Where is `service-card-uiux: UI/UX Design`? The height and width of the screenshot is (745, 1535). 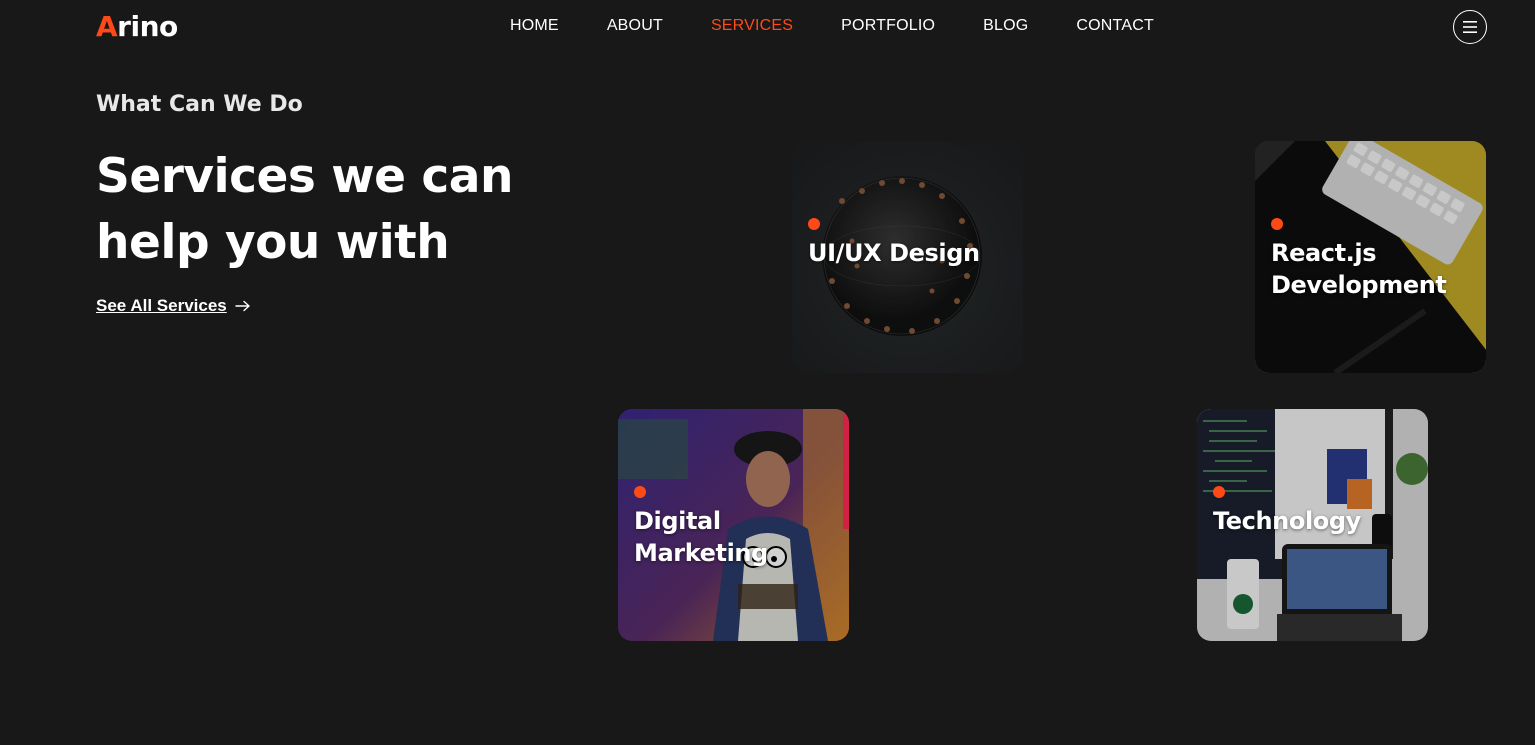 service-card-uiux: UI/UX Design is located at coordinates (907, 257).